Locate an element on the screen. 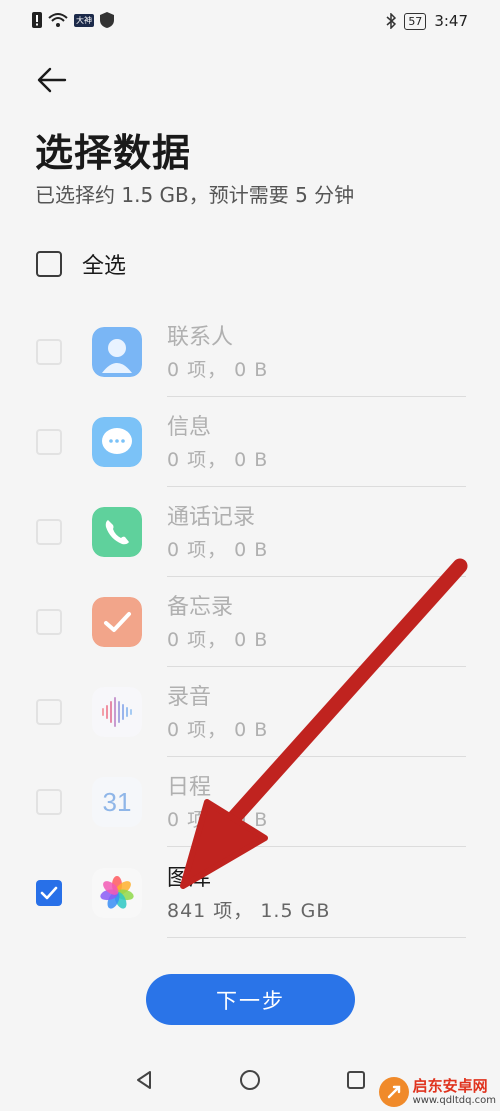 The height and width of the screenshot is (1111, 500). list-item-call-log: 通话记录 0 项， 0 B is located at coordinates (250, 532).